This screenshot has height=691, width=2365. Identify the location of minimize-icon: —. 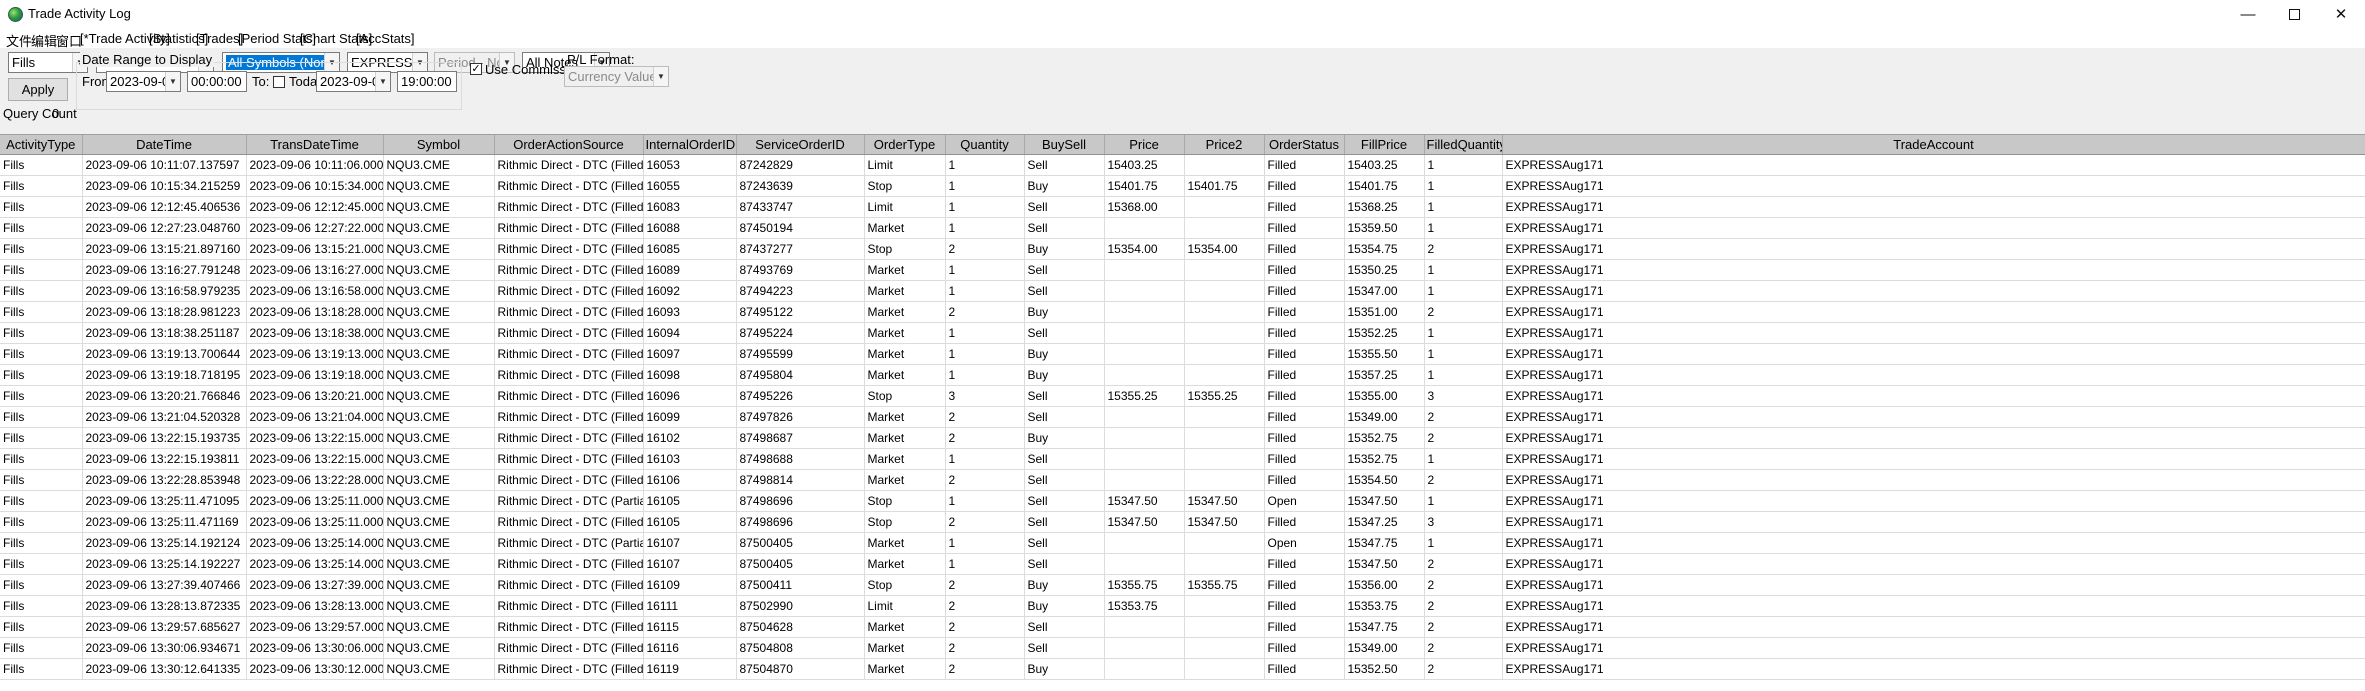
(2248, 14).